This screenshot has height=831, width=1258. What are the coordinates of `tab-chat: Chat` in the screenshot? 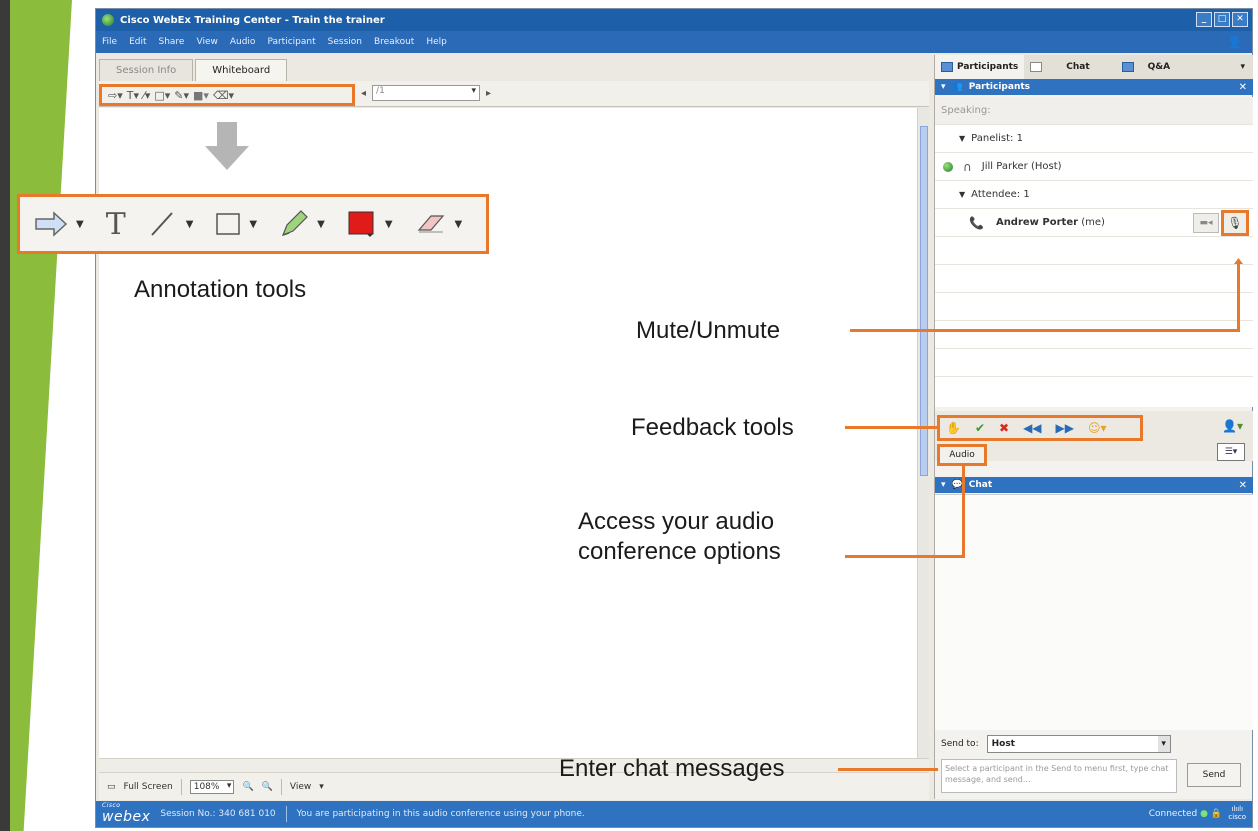 It's located at (1069, 67).